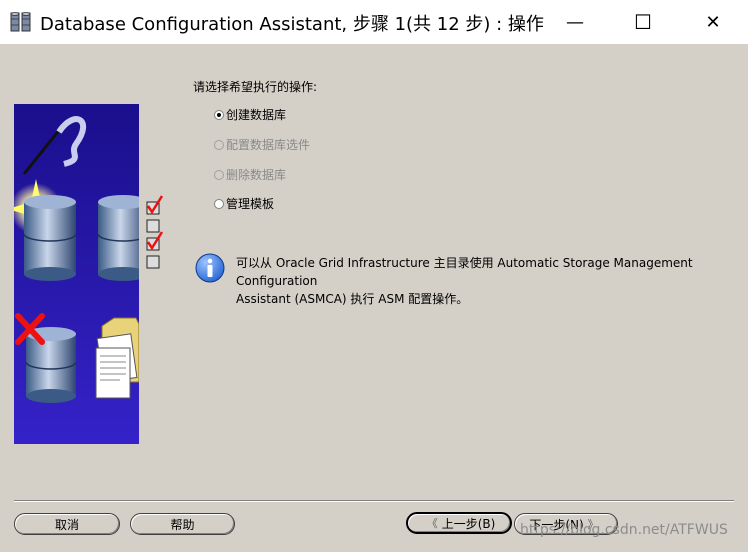  Describe the element at coordinates (268, 145) in the screenshot. I see `option-label: 配置数据库选件` at that location.